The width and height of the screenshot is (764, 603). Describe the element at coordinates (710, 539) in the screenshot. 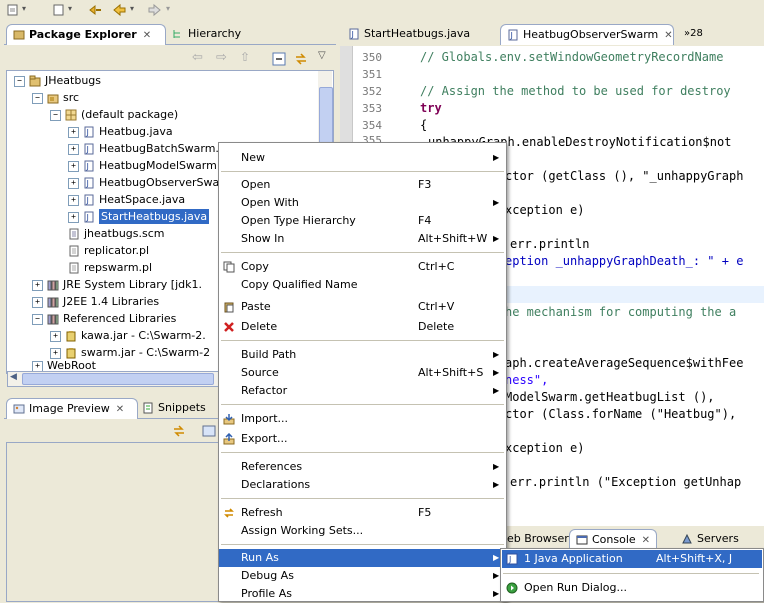

I see `tab-servers: Servers` at that location.